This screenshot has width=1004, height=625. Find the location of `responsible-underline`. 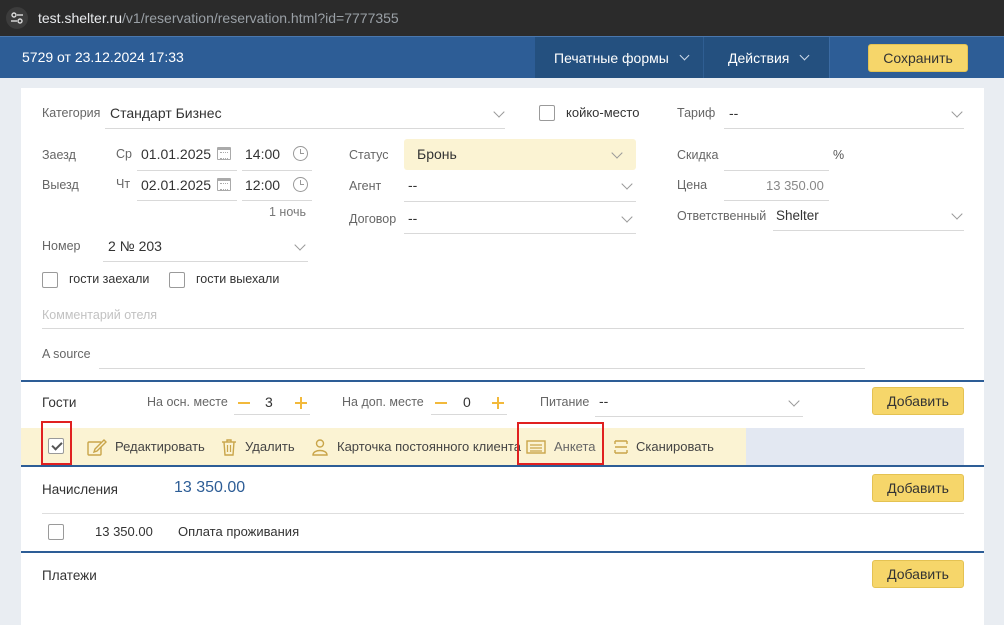

responsible-underline is located at coordinates (868, 230).